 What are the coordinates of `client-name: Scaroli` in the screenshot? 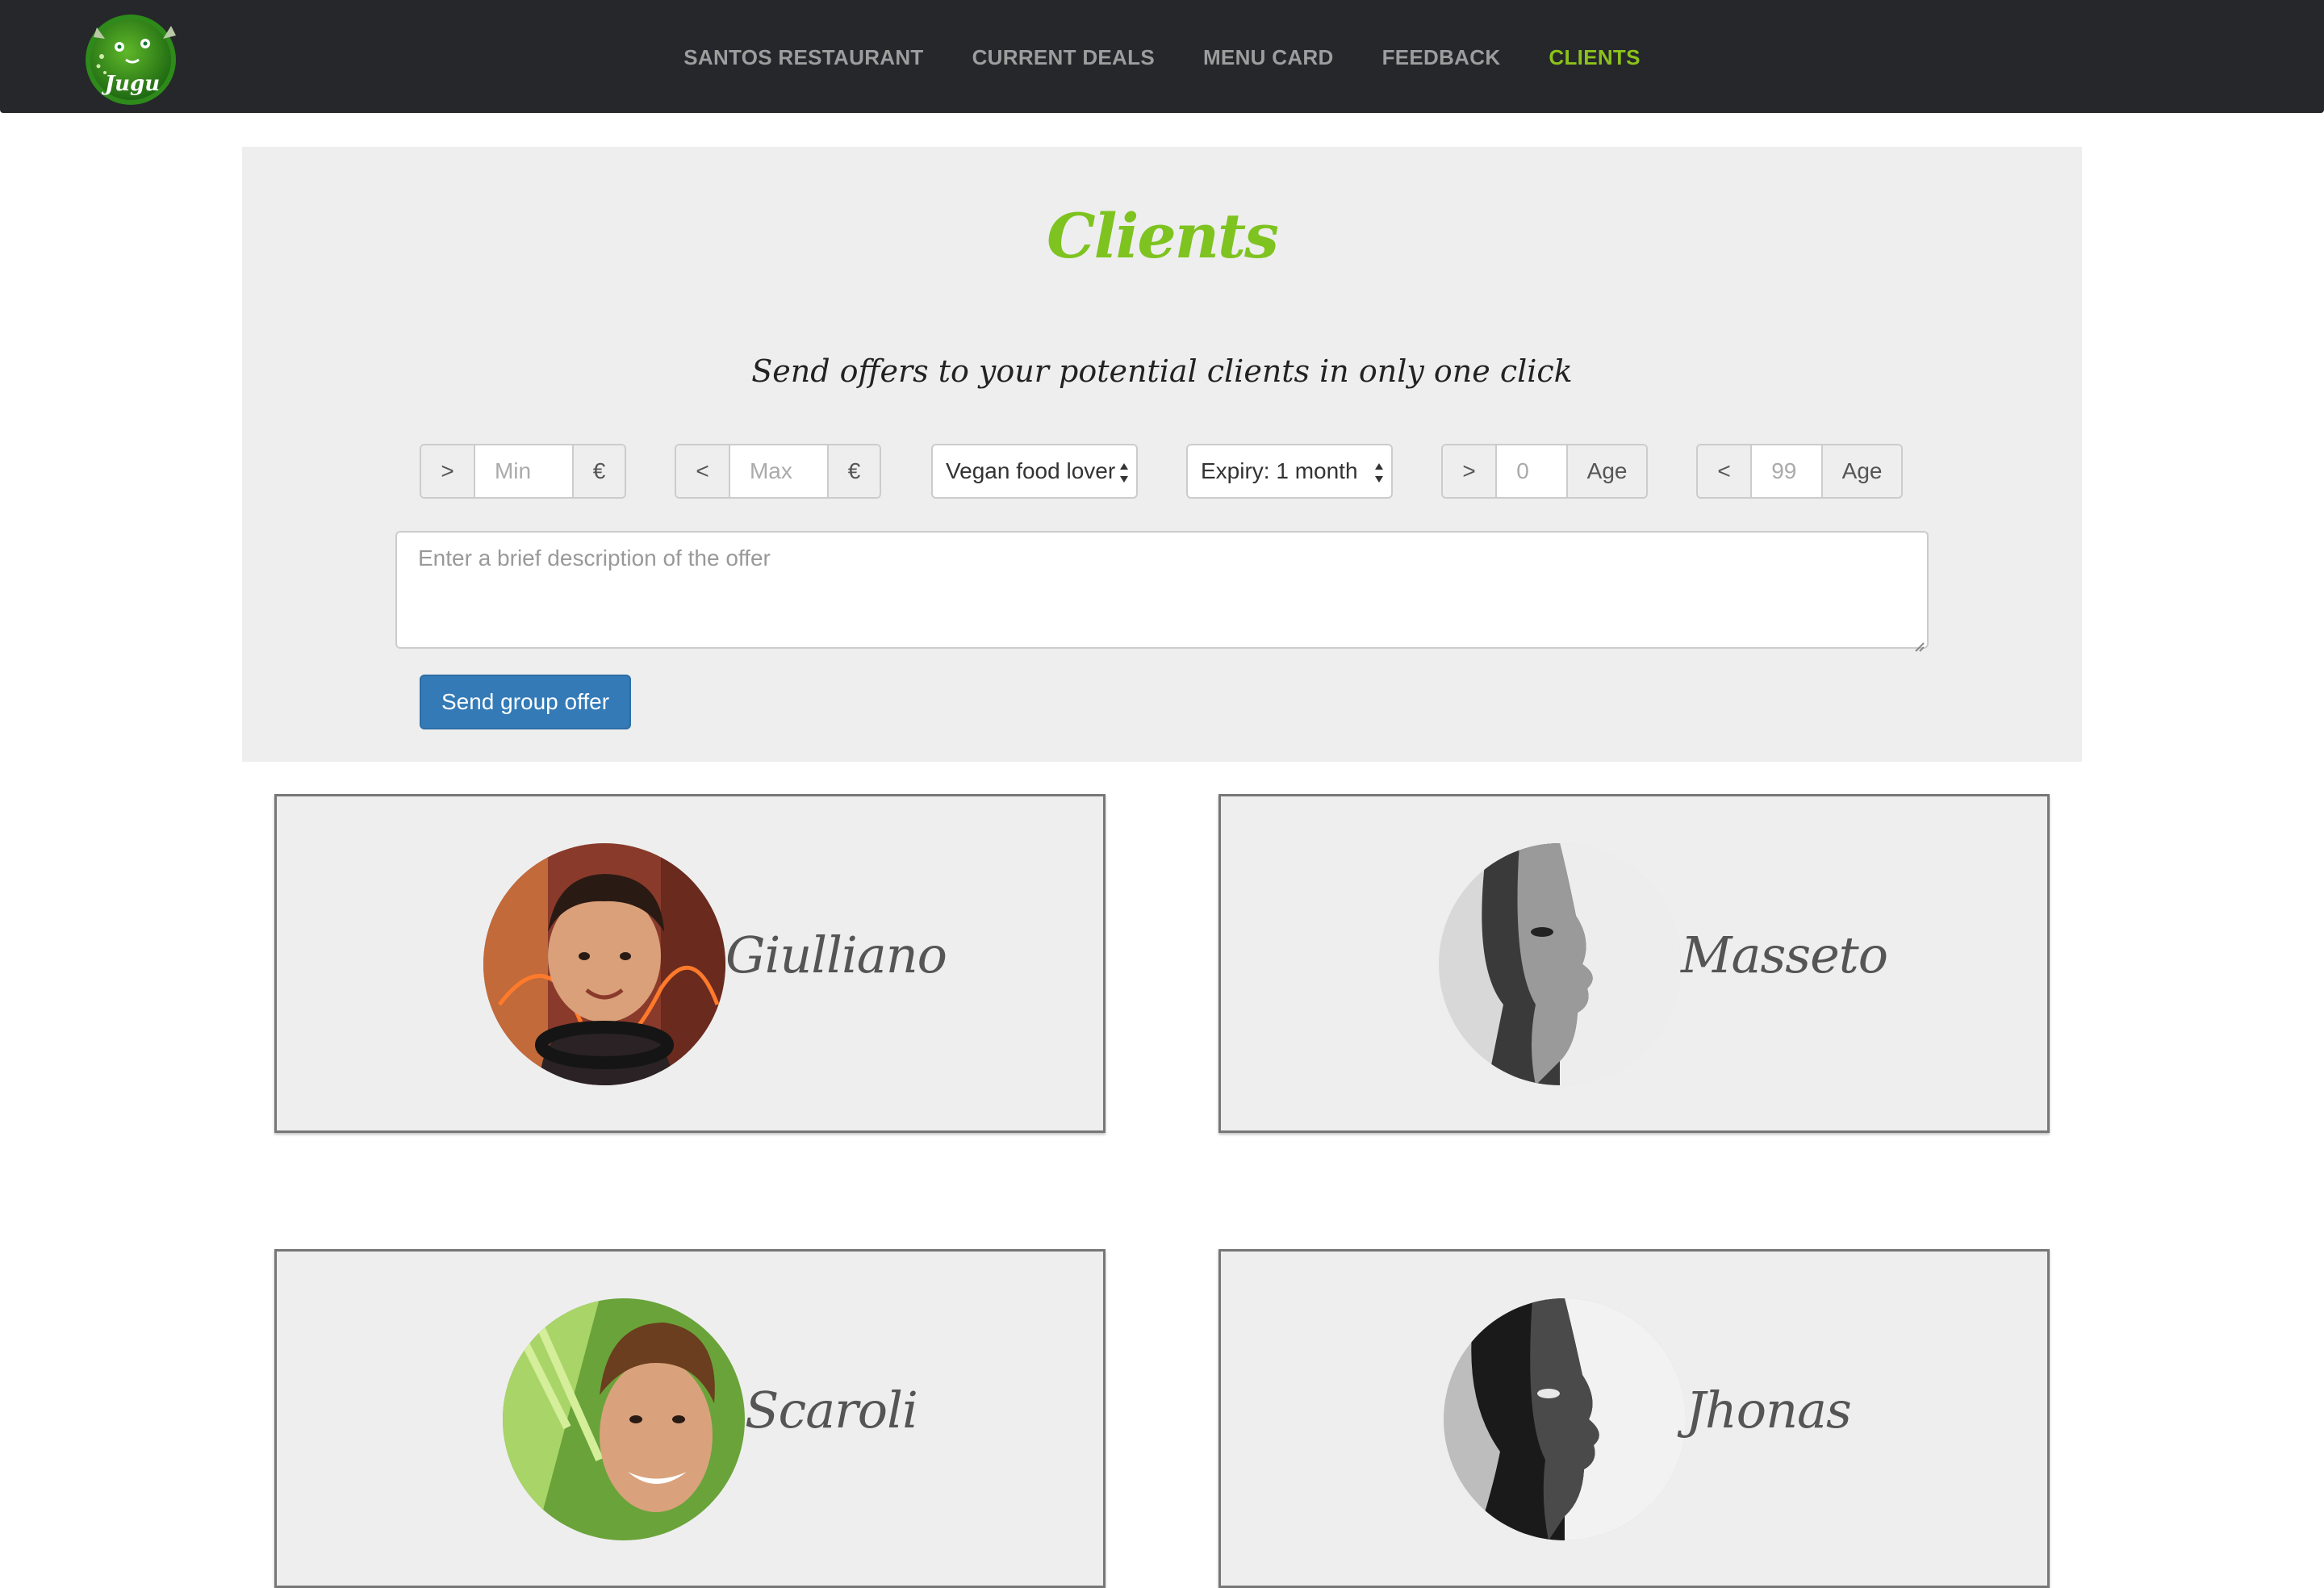 It's located at (831, 1410).